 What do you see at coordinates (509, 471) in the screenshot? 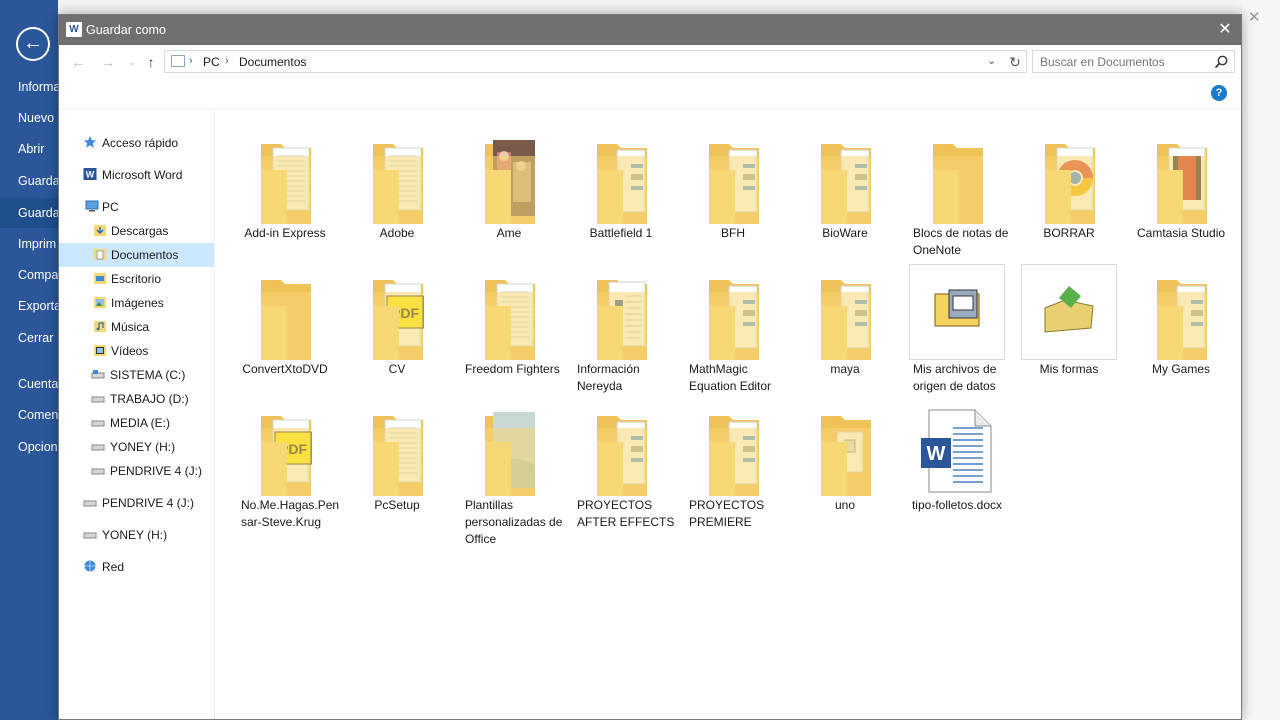
I see `file-item: Plantillas personalizadas de Office` at bounding box center [509, 471].